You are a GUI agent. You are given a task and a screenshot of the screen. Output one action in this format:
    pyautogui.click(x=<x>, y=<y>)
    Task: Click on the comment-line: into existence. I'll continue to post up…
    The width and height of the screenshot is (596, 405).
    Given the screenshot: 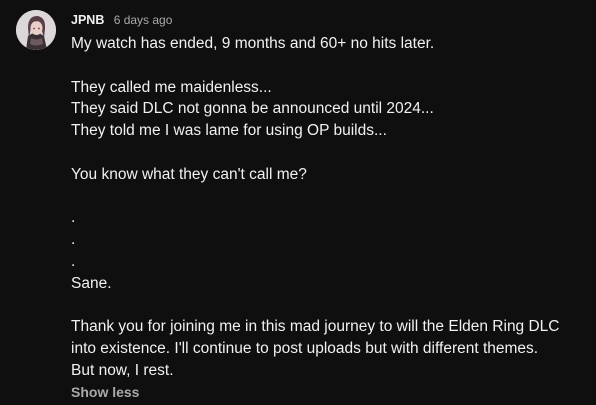 What is the action you would take?
    pyautogui.click(x=305, y=349)
    